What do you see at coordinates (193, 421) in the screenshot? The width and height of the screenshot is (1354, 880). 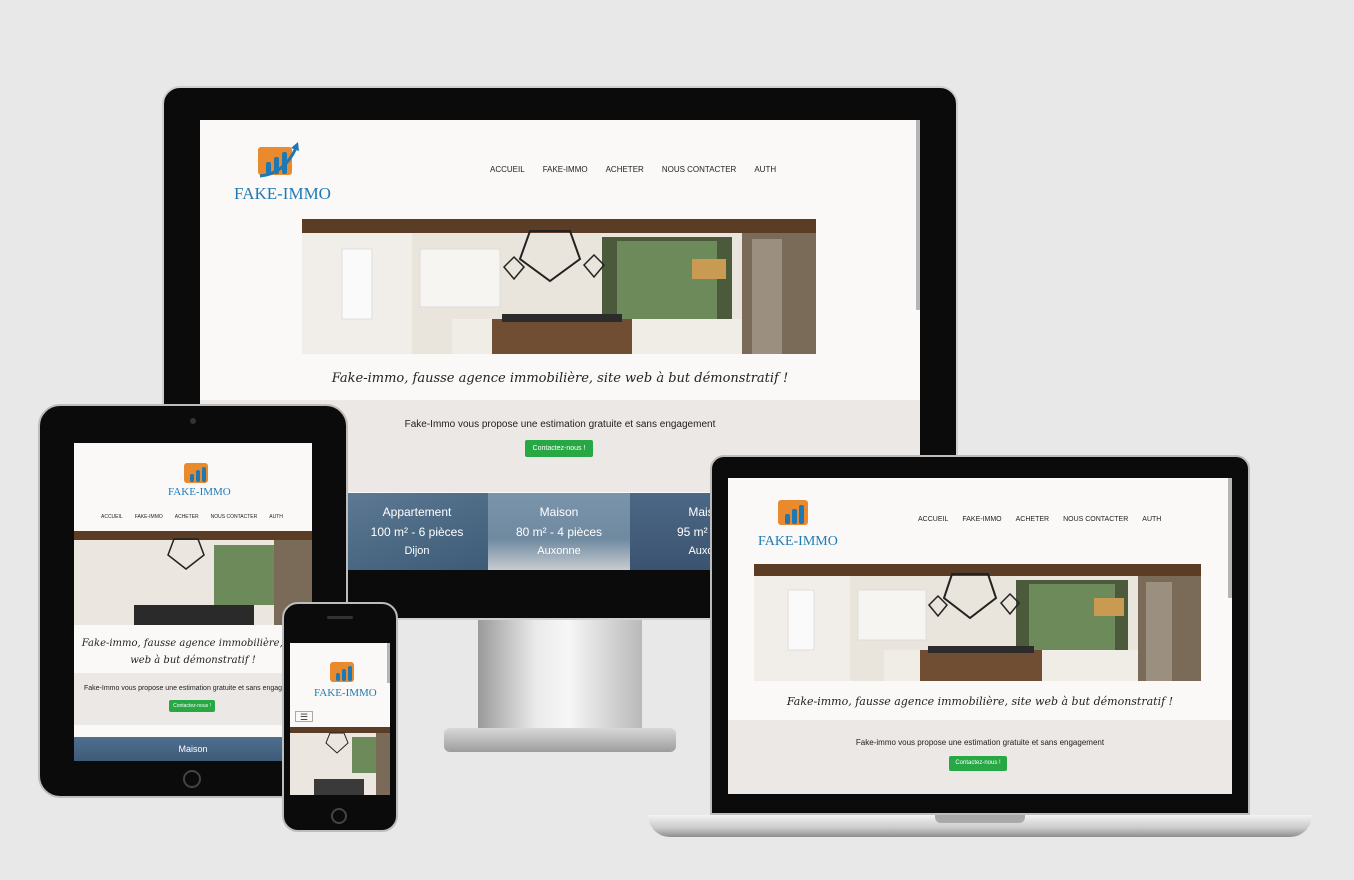 I see `tablet-camera` at bounding box center [193, 421].